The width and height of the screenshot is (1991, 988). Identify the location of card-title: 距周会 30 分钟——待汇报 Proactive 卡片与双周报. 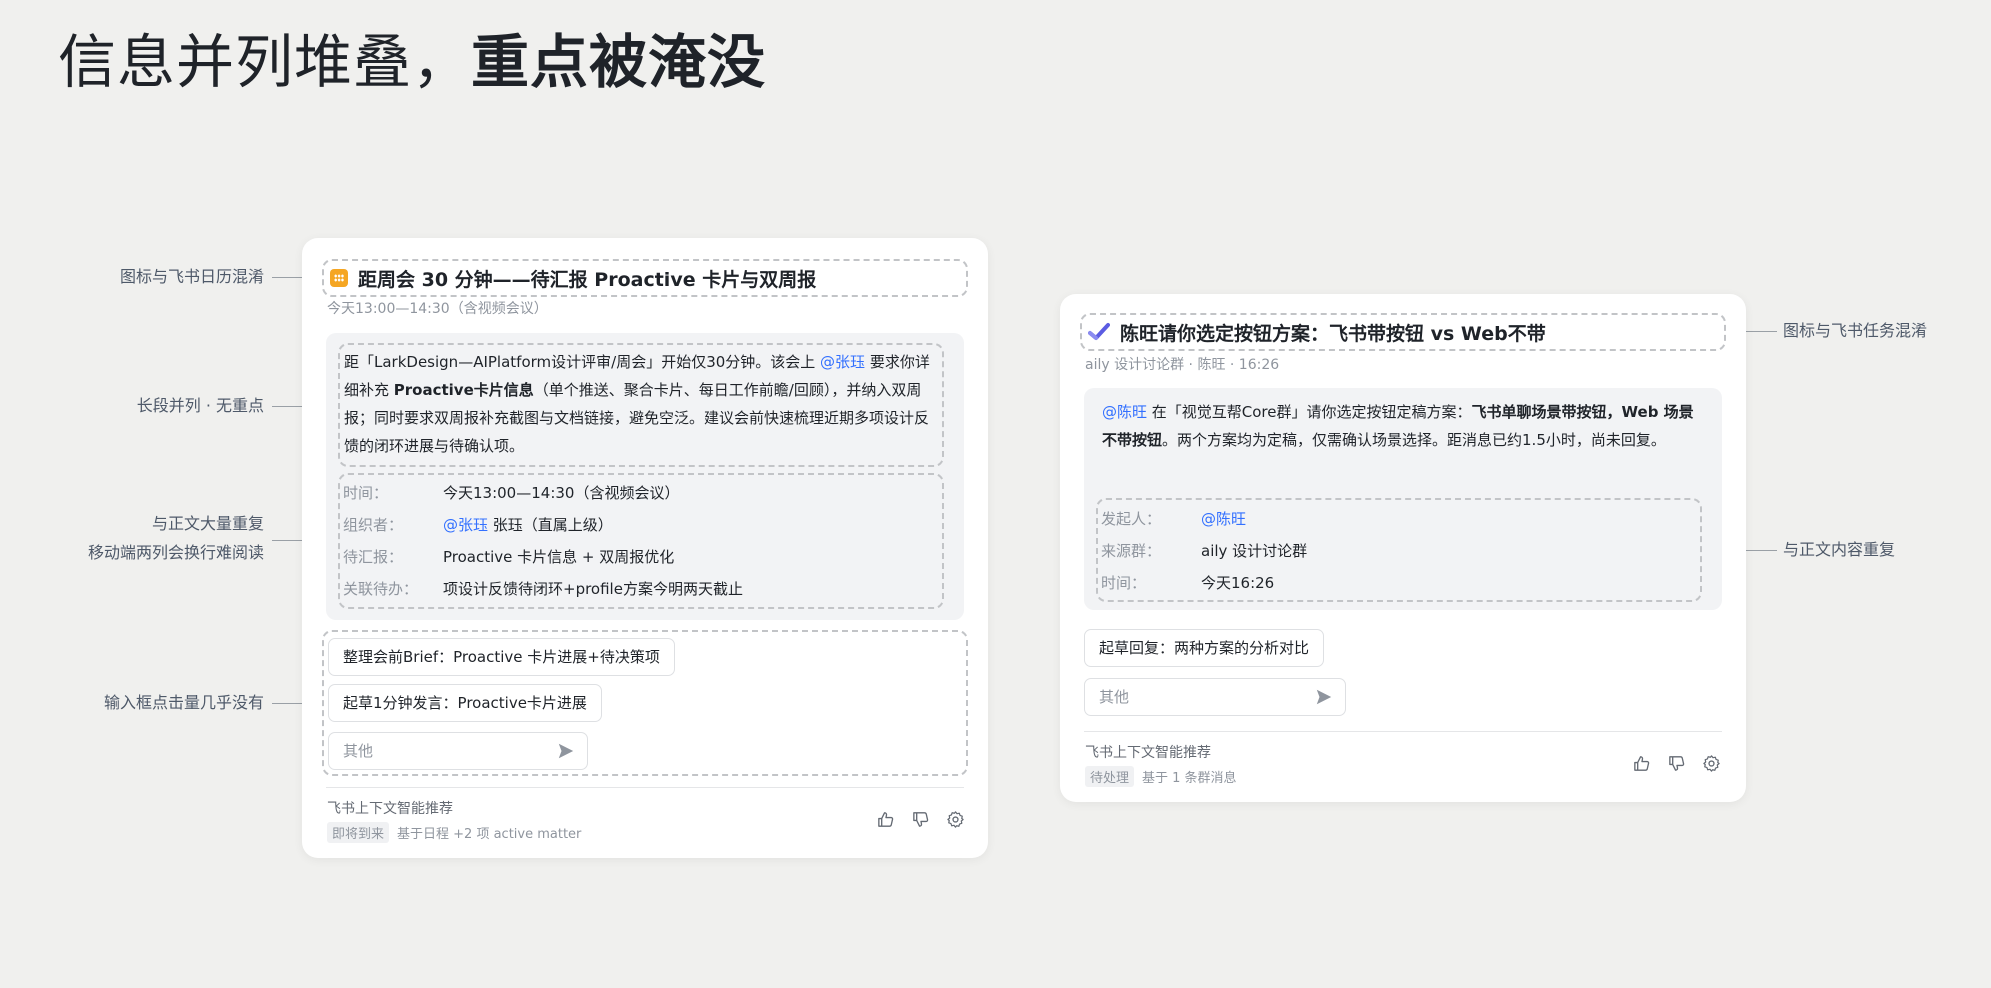
(587, 279).